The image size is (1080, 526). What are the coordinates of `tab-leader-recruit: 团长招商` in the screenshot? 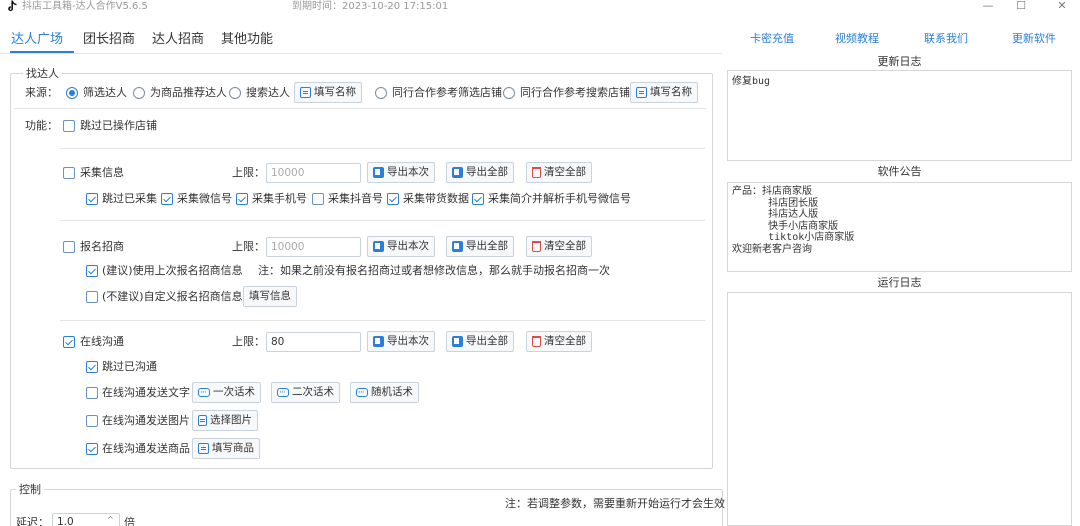 It's located at (109, 40).